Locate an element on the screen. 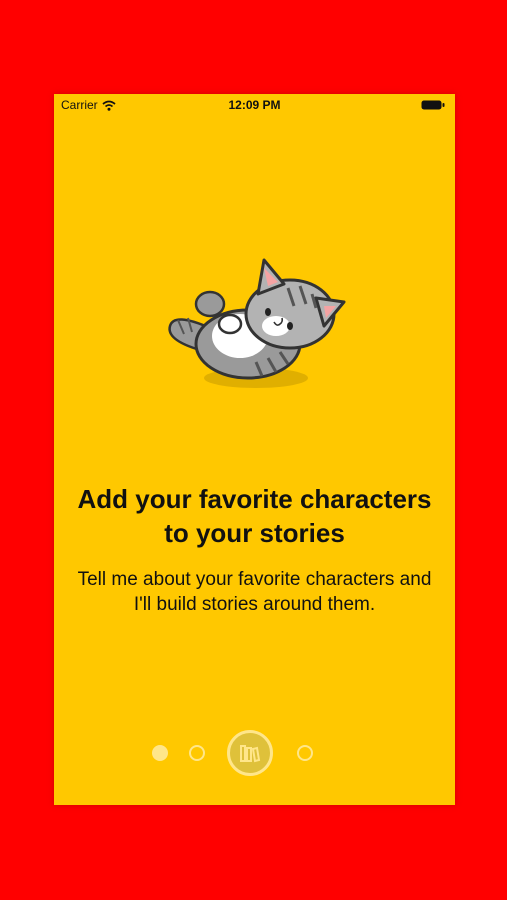 Image resolution: width=507 pixels, height=900 pixels. status-bar: Carrier 12:09 PM is located at coordinates (254, 105).